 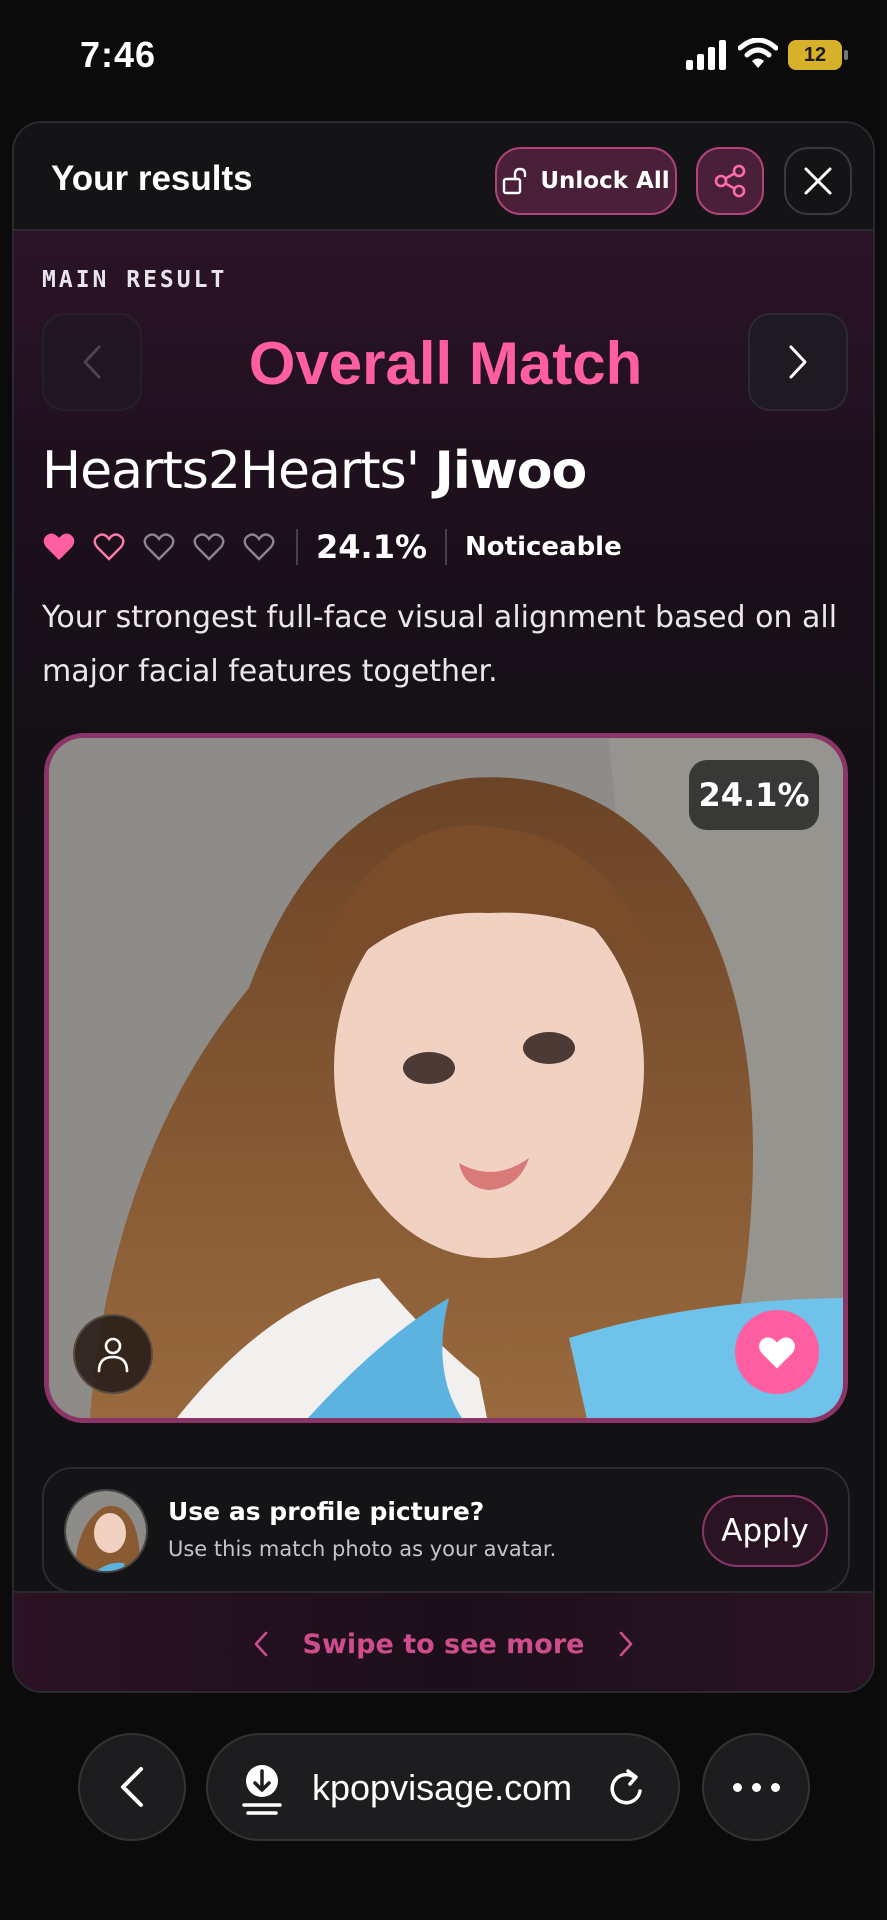 I want to click on close-button, so click(x=818, y=181).